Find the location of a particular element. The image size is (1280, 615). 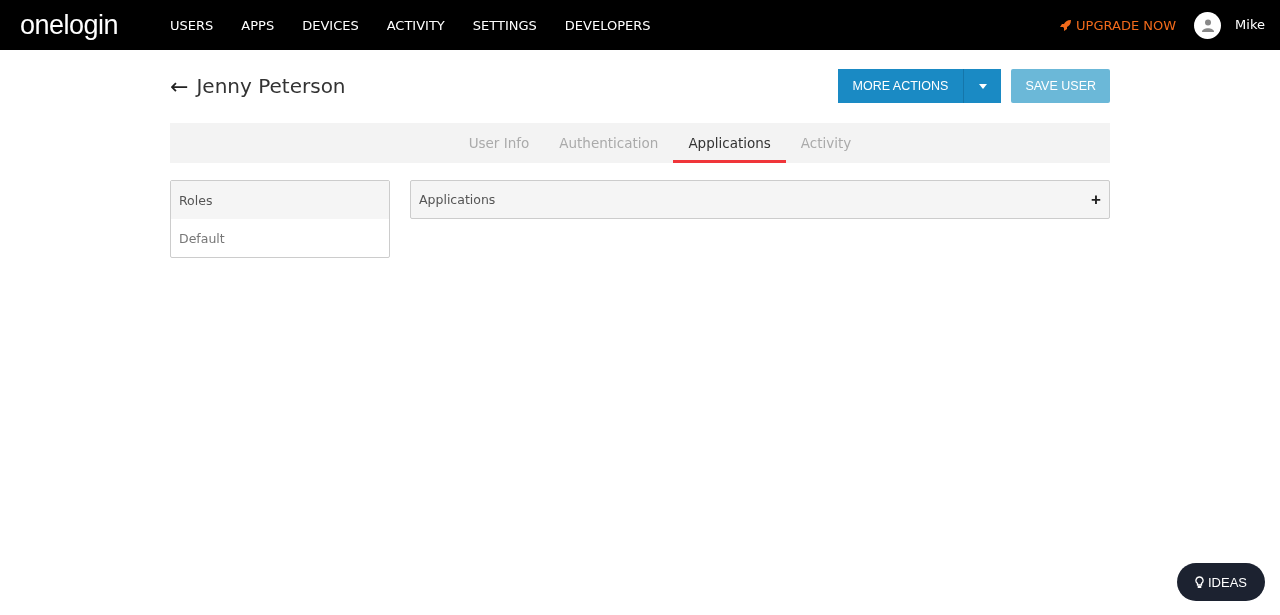

nav-link: SETTINGS is located at coordinates (504, 25).